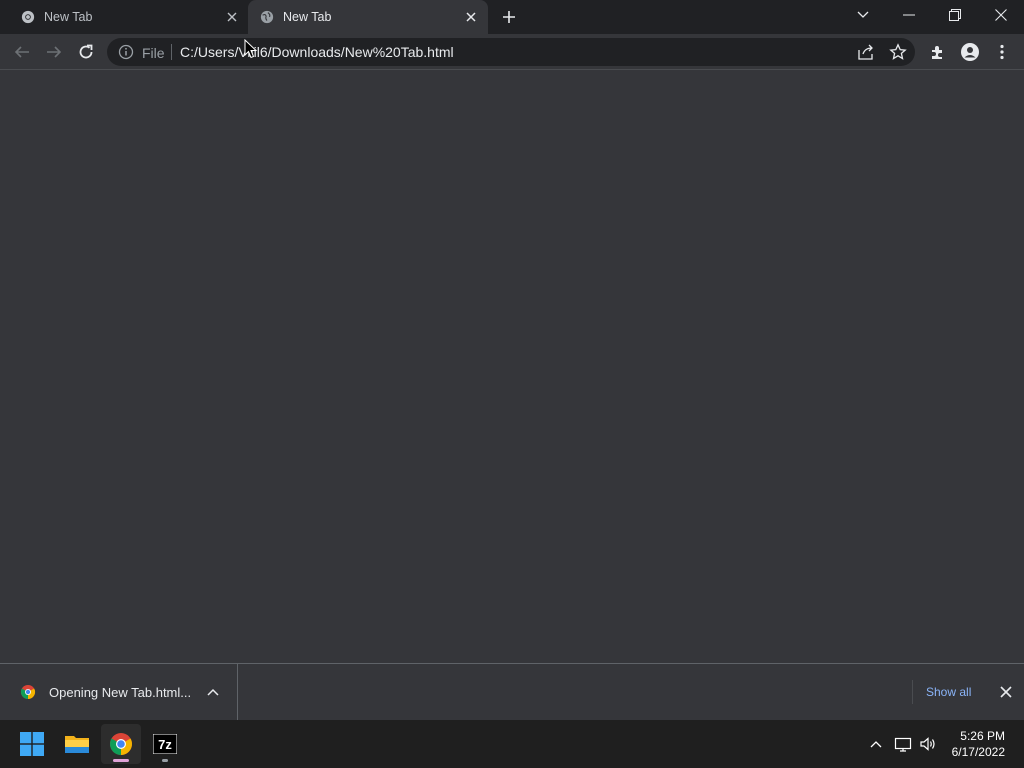 This screenshot has height=768, width=1024. What do you see at coordinates (86, 52) in the screenshot?
I see `reload-button` at bounding box center [86, 52].